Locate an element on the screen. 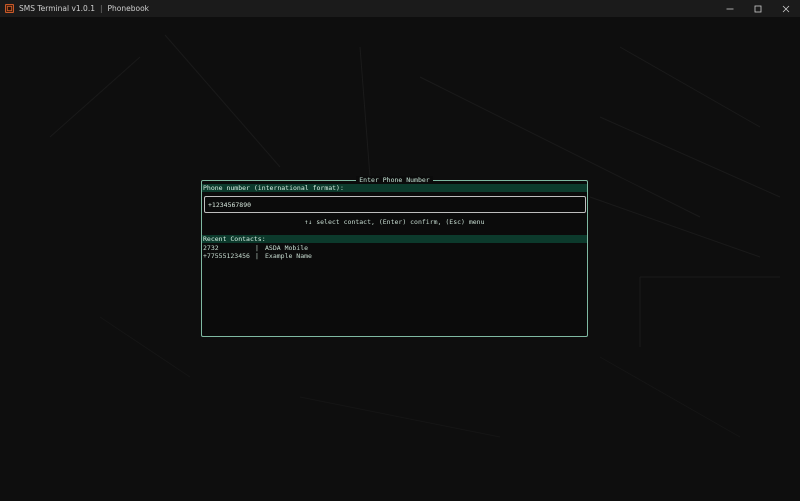 The width and height of the screenshot is (800, 501). phone-number-input is located at coordinates (395, 204).